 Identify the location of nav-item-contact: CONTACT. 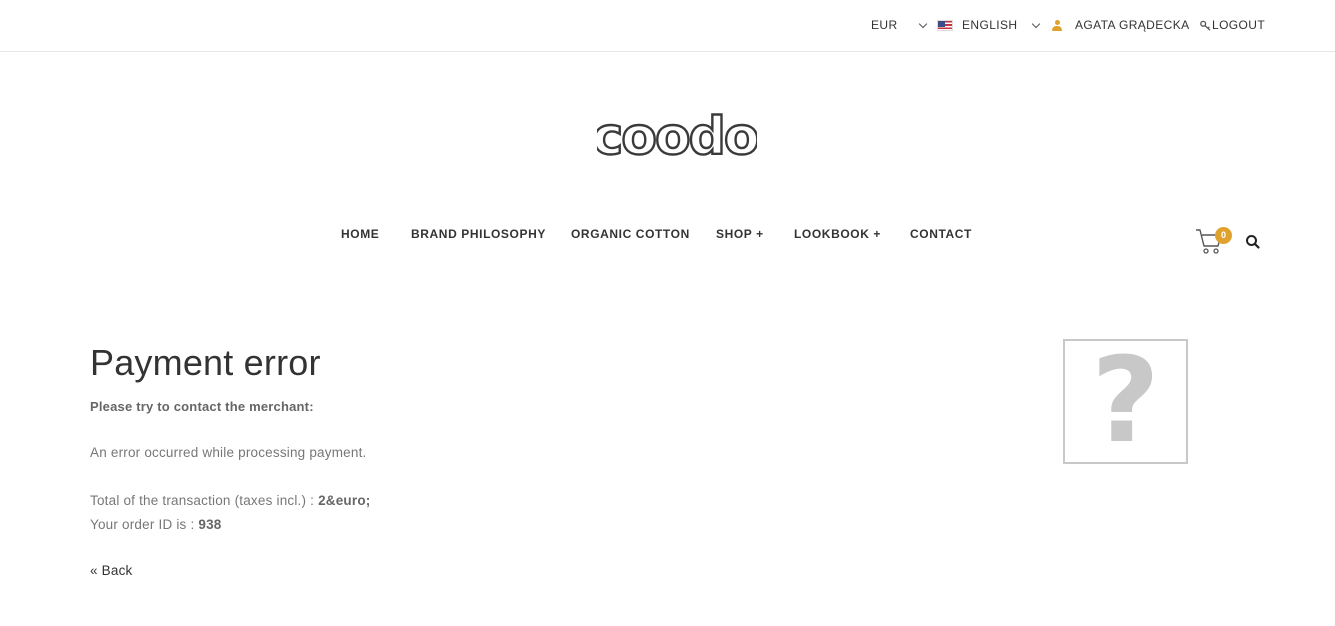
(941, 234).